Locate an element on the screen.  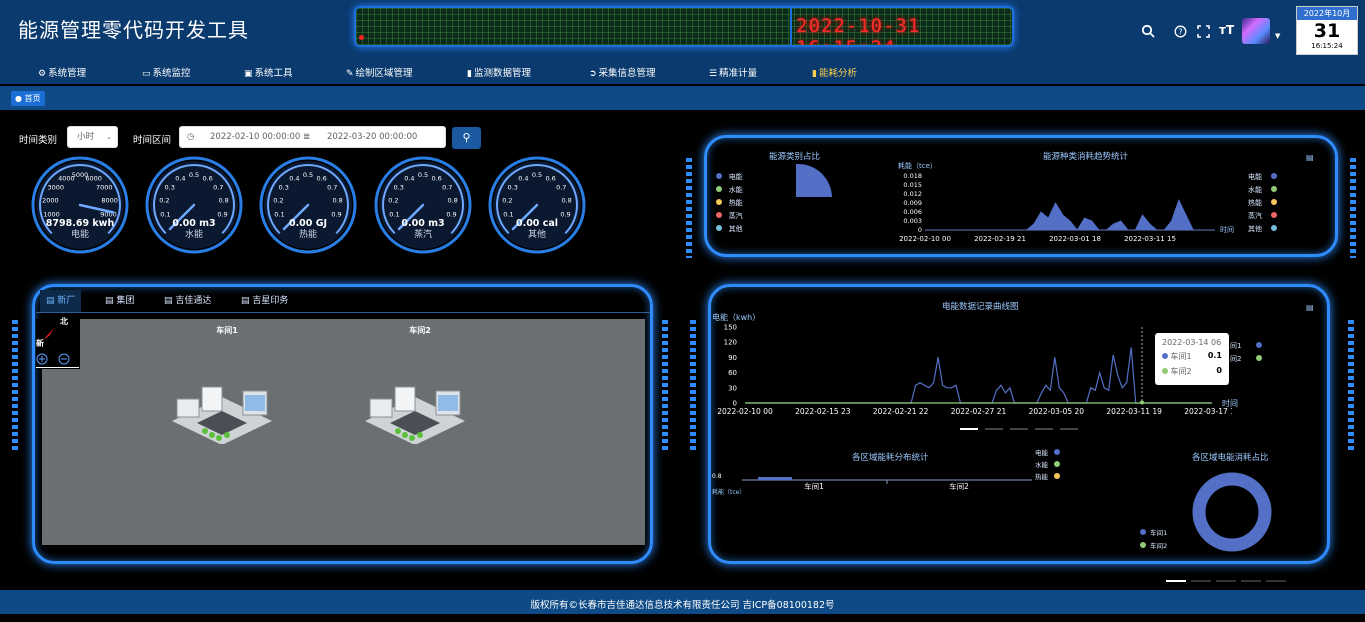
menu-item-collect-info: ➲ 采集信息管理 is located at coordinates (622, 72).